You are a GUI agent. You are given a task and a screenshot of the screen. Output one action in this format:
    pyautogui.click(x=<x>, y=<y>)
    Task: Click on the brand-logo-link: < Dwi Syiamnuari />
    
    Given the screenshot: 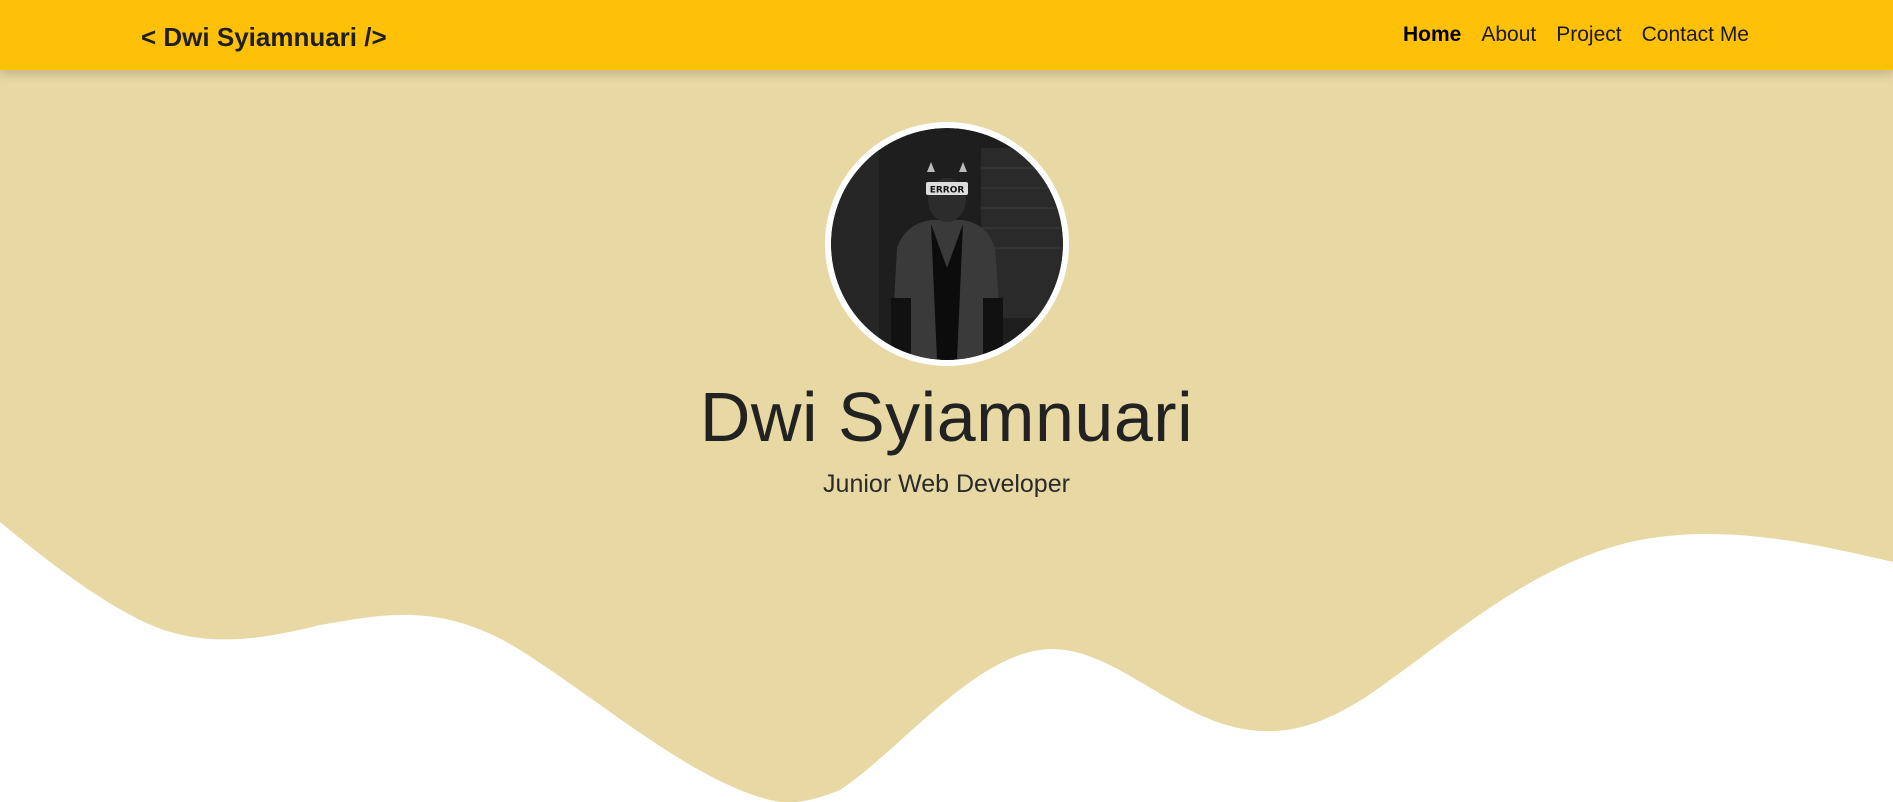 What is the action you would take?
    pyautogui.click(x=264, y=35)
    